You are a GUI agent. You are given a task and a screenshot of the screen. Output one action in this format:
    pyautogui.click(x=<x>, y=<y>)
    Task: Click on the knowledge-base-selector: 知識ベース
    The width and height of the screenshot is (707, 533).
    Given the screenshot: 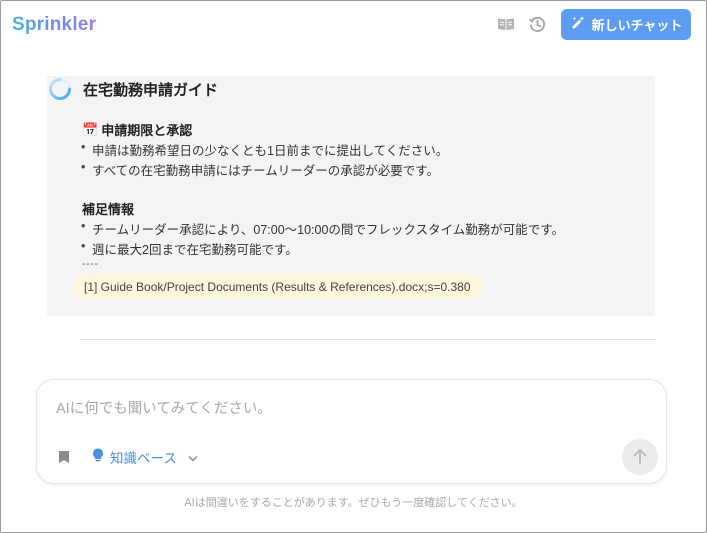 What is the action you would take?
    pyautogui.click(x=145, y=457)
    